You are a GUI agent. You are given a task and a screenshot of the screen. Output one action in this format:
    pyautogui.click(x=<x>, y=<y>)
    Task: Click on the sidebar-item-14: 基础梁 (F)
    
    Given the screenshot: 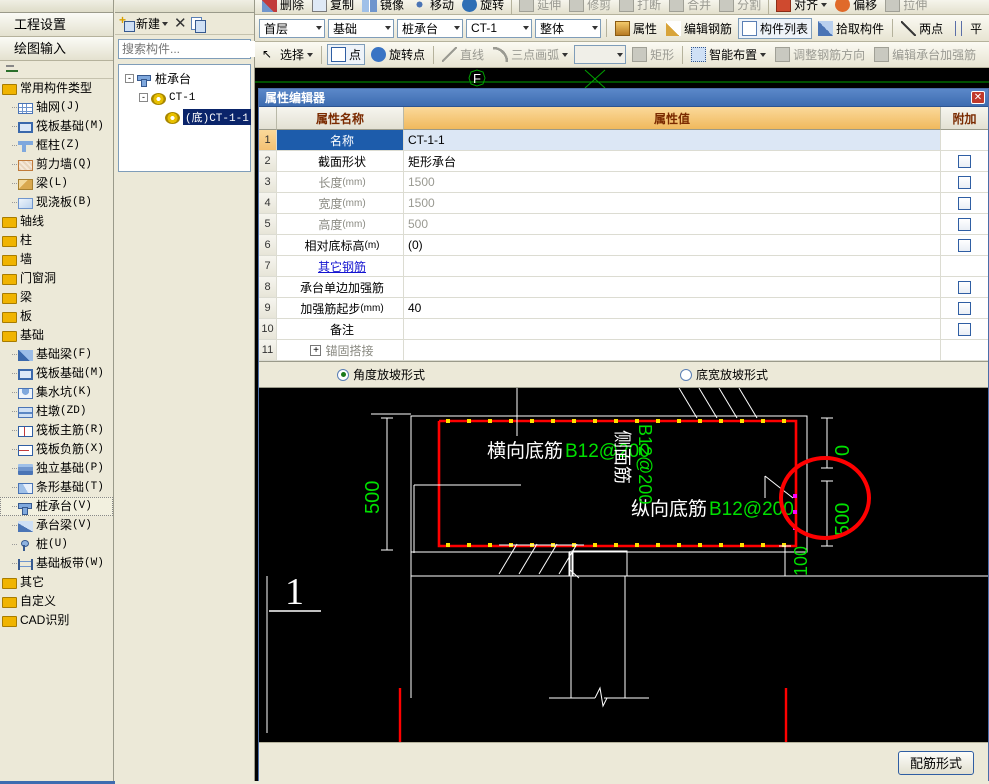 What is the action you would take?
    pyautogui.click(x=56, y=354)
    